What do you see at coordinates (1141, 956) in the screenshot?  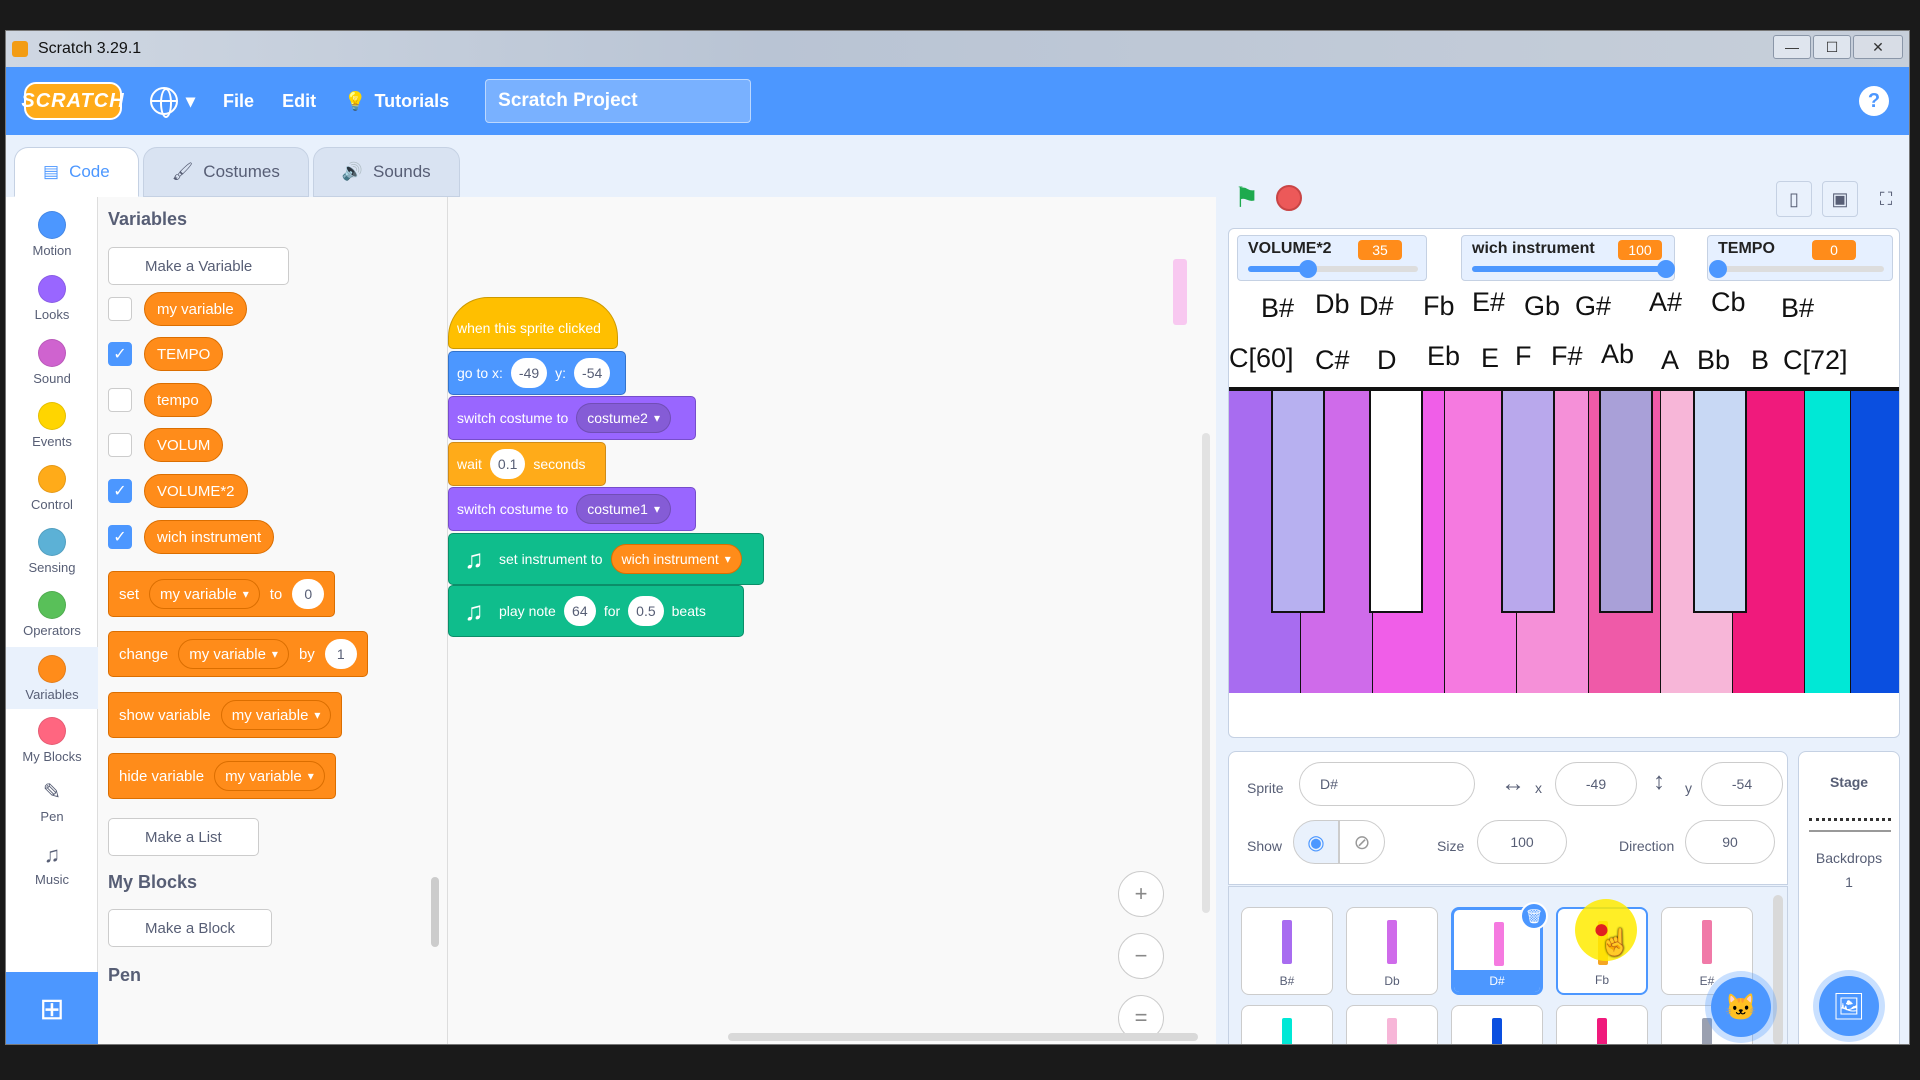 I see `zoom-out-button: −` at bounding box center [1141, 956].